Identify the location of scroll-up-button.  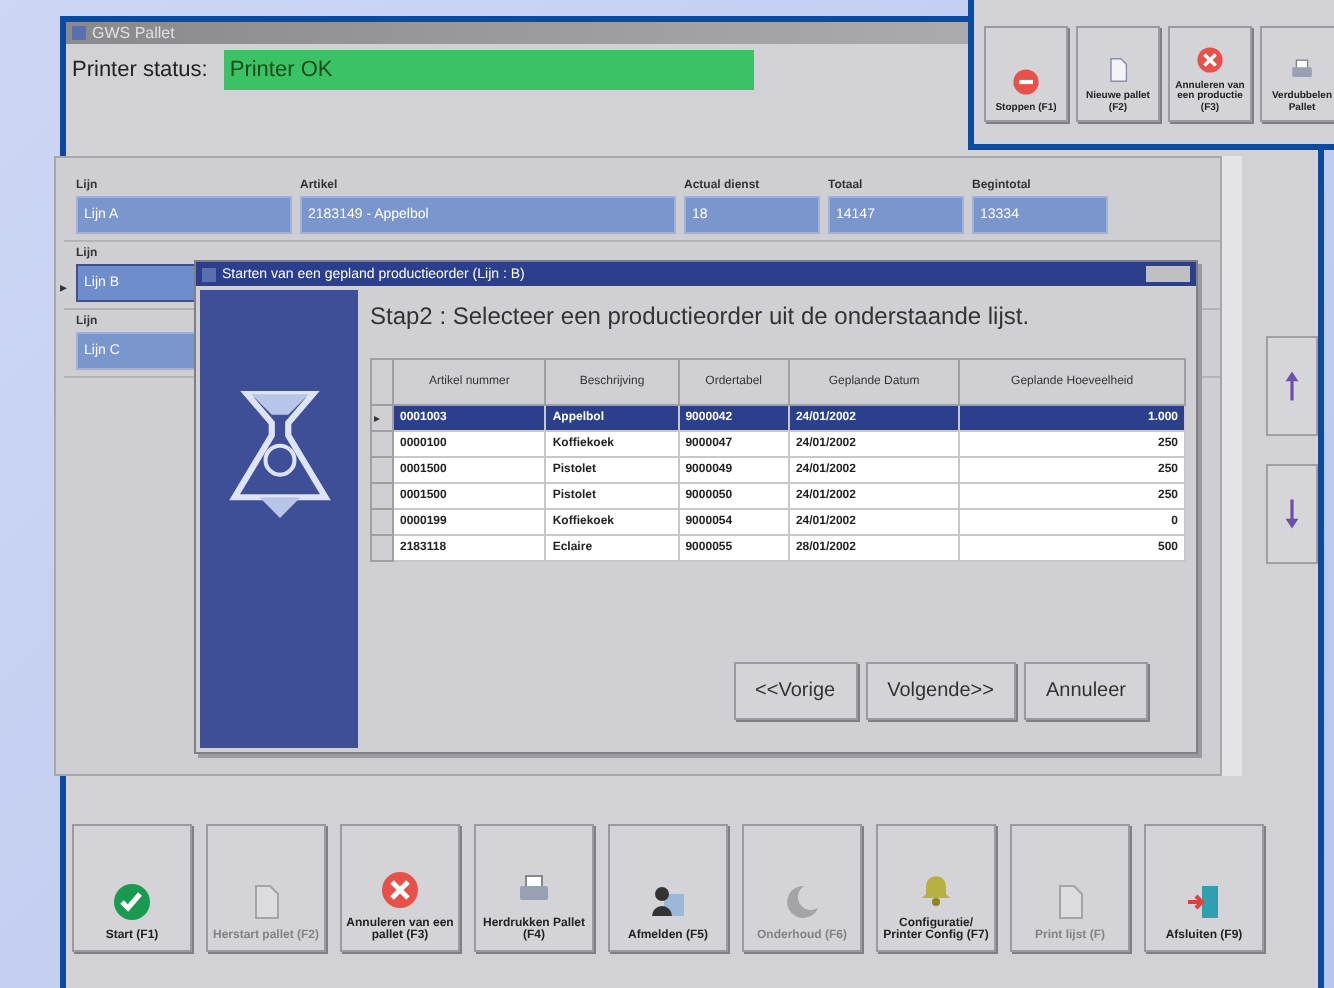
(1292, 386).